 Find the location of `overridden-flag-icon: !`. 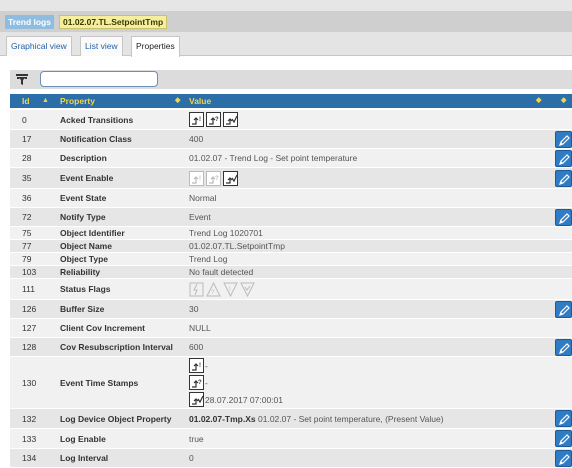

overridden-flag-icon: ! is located at coordinates (230, 289).